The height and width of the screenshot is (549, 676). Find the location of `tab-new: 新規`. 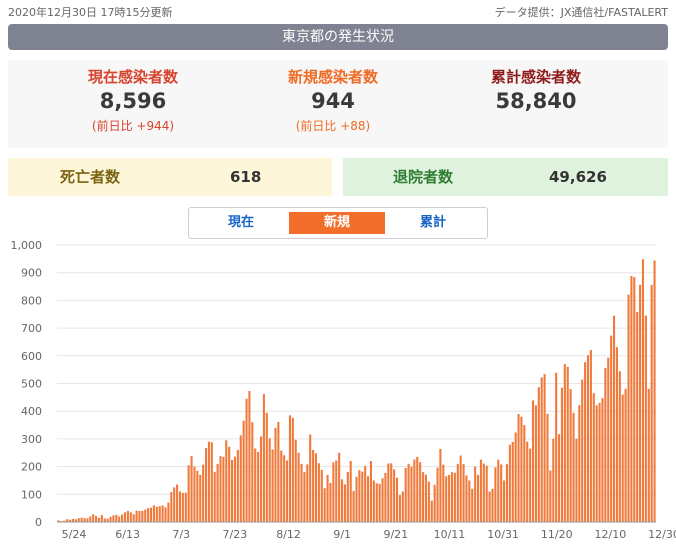

tab-new: 新規 is located at coordinates (337, 223).